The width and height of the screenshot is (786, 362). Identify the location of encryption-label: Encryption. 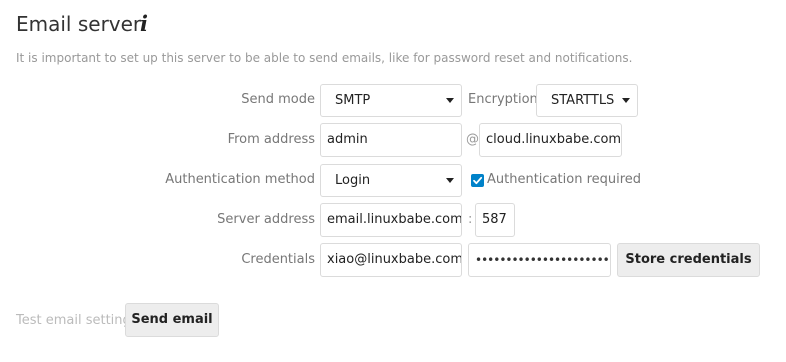
(503, 99).